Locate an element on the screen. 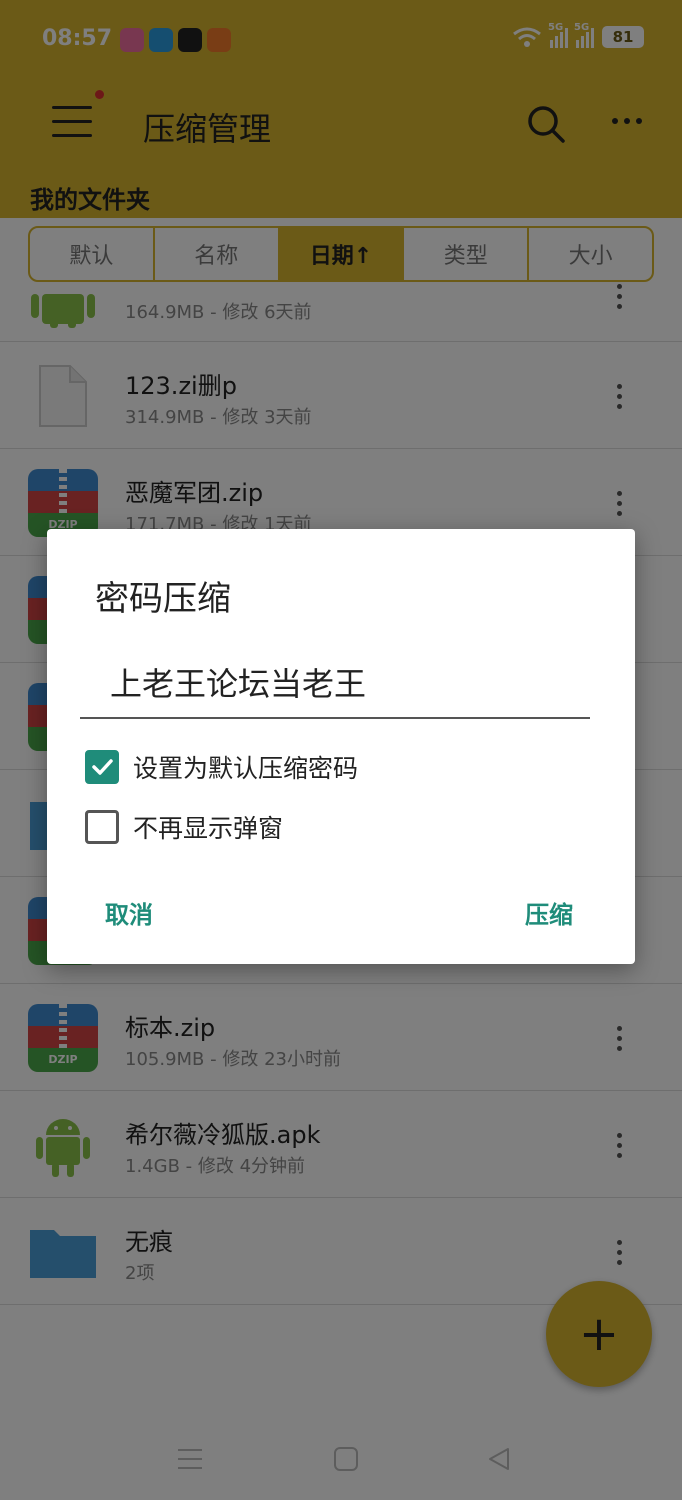 The width and height of the screenshot is (682, 1500). password-input is located at coordinates (335, 682).